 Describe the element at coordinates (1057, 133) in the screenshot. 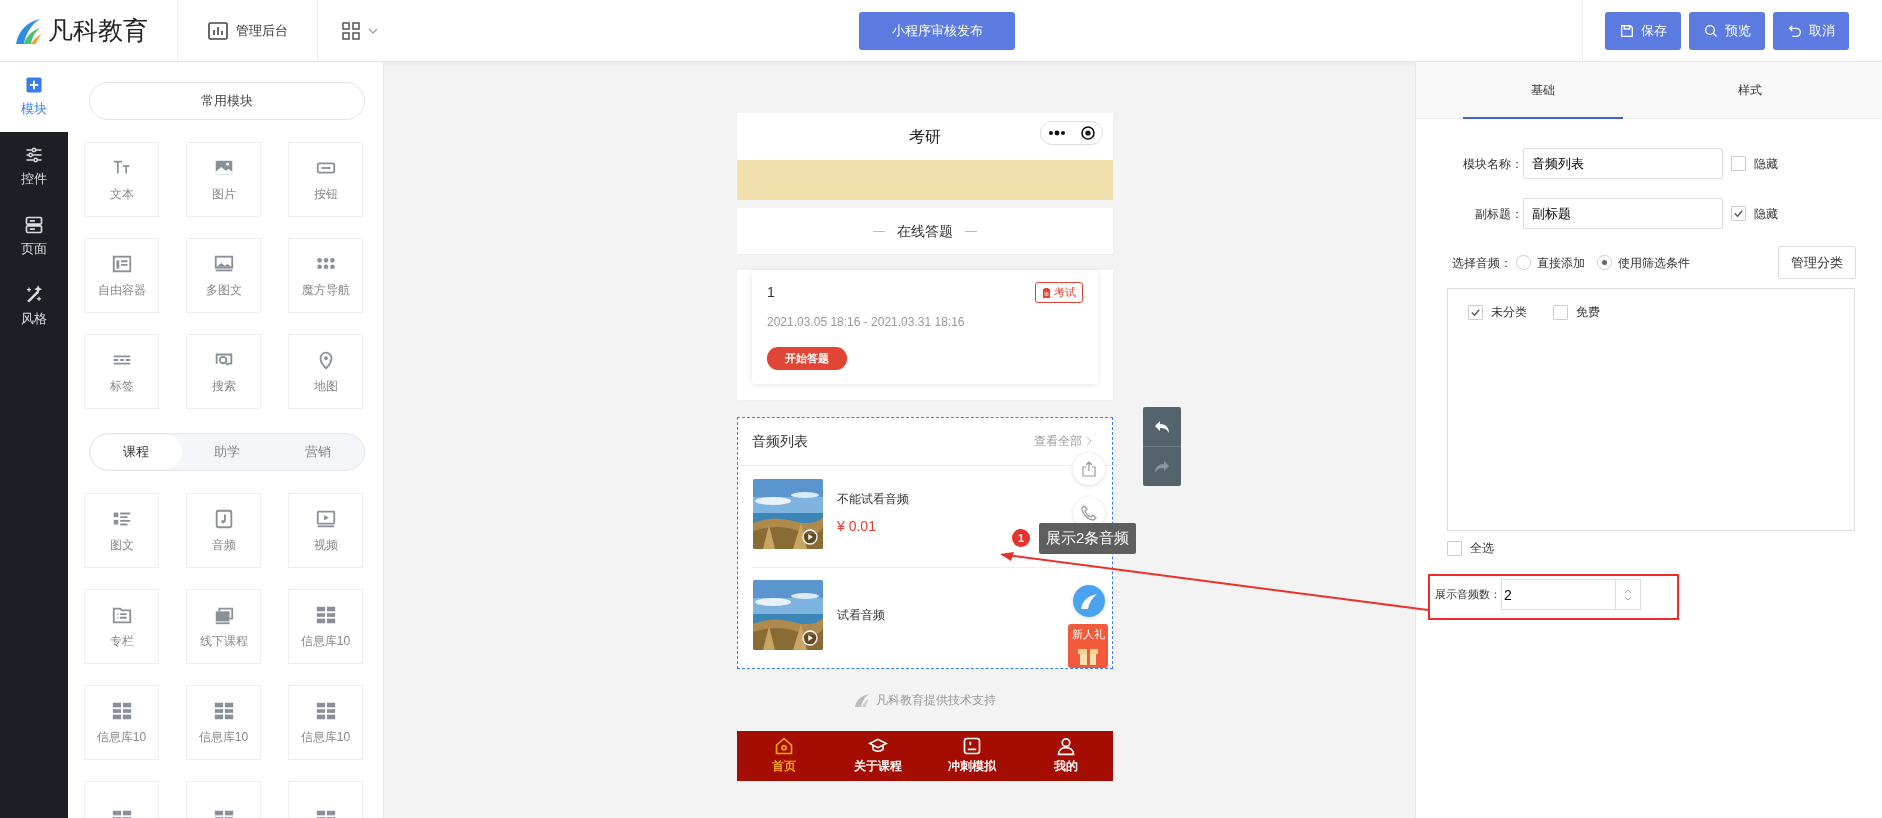

I see `more-icon` at that location.